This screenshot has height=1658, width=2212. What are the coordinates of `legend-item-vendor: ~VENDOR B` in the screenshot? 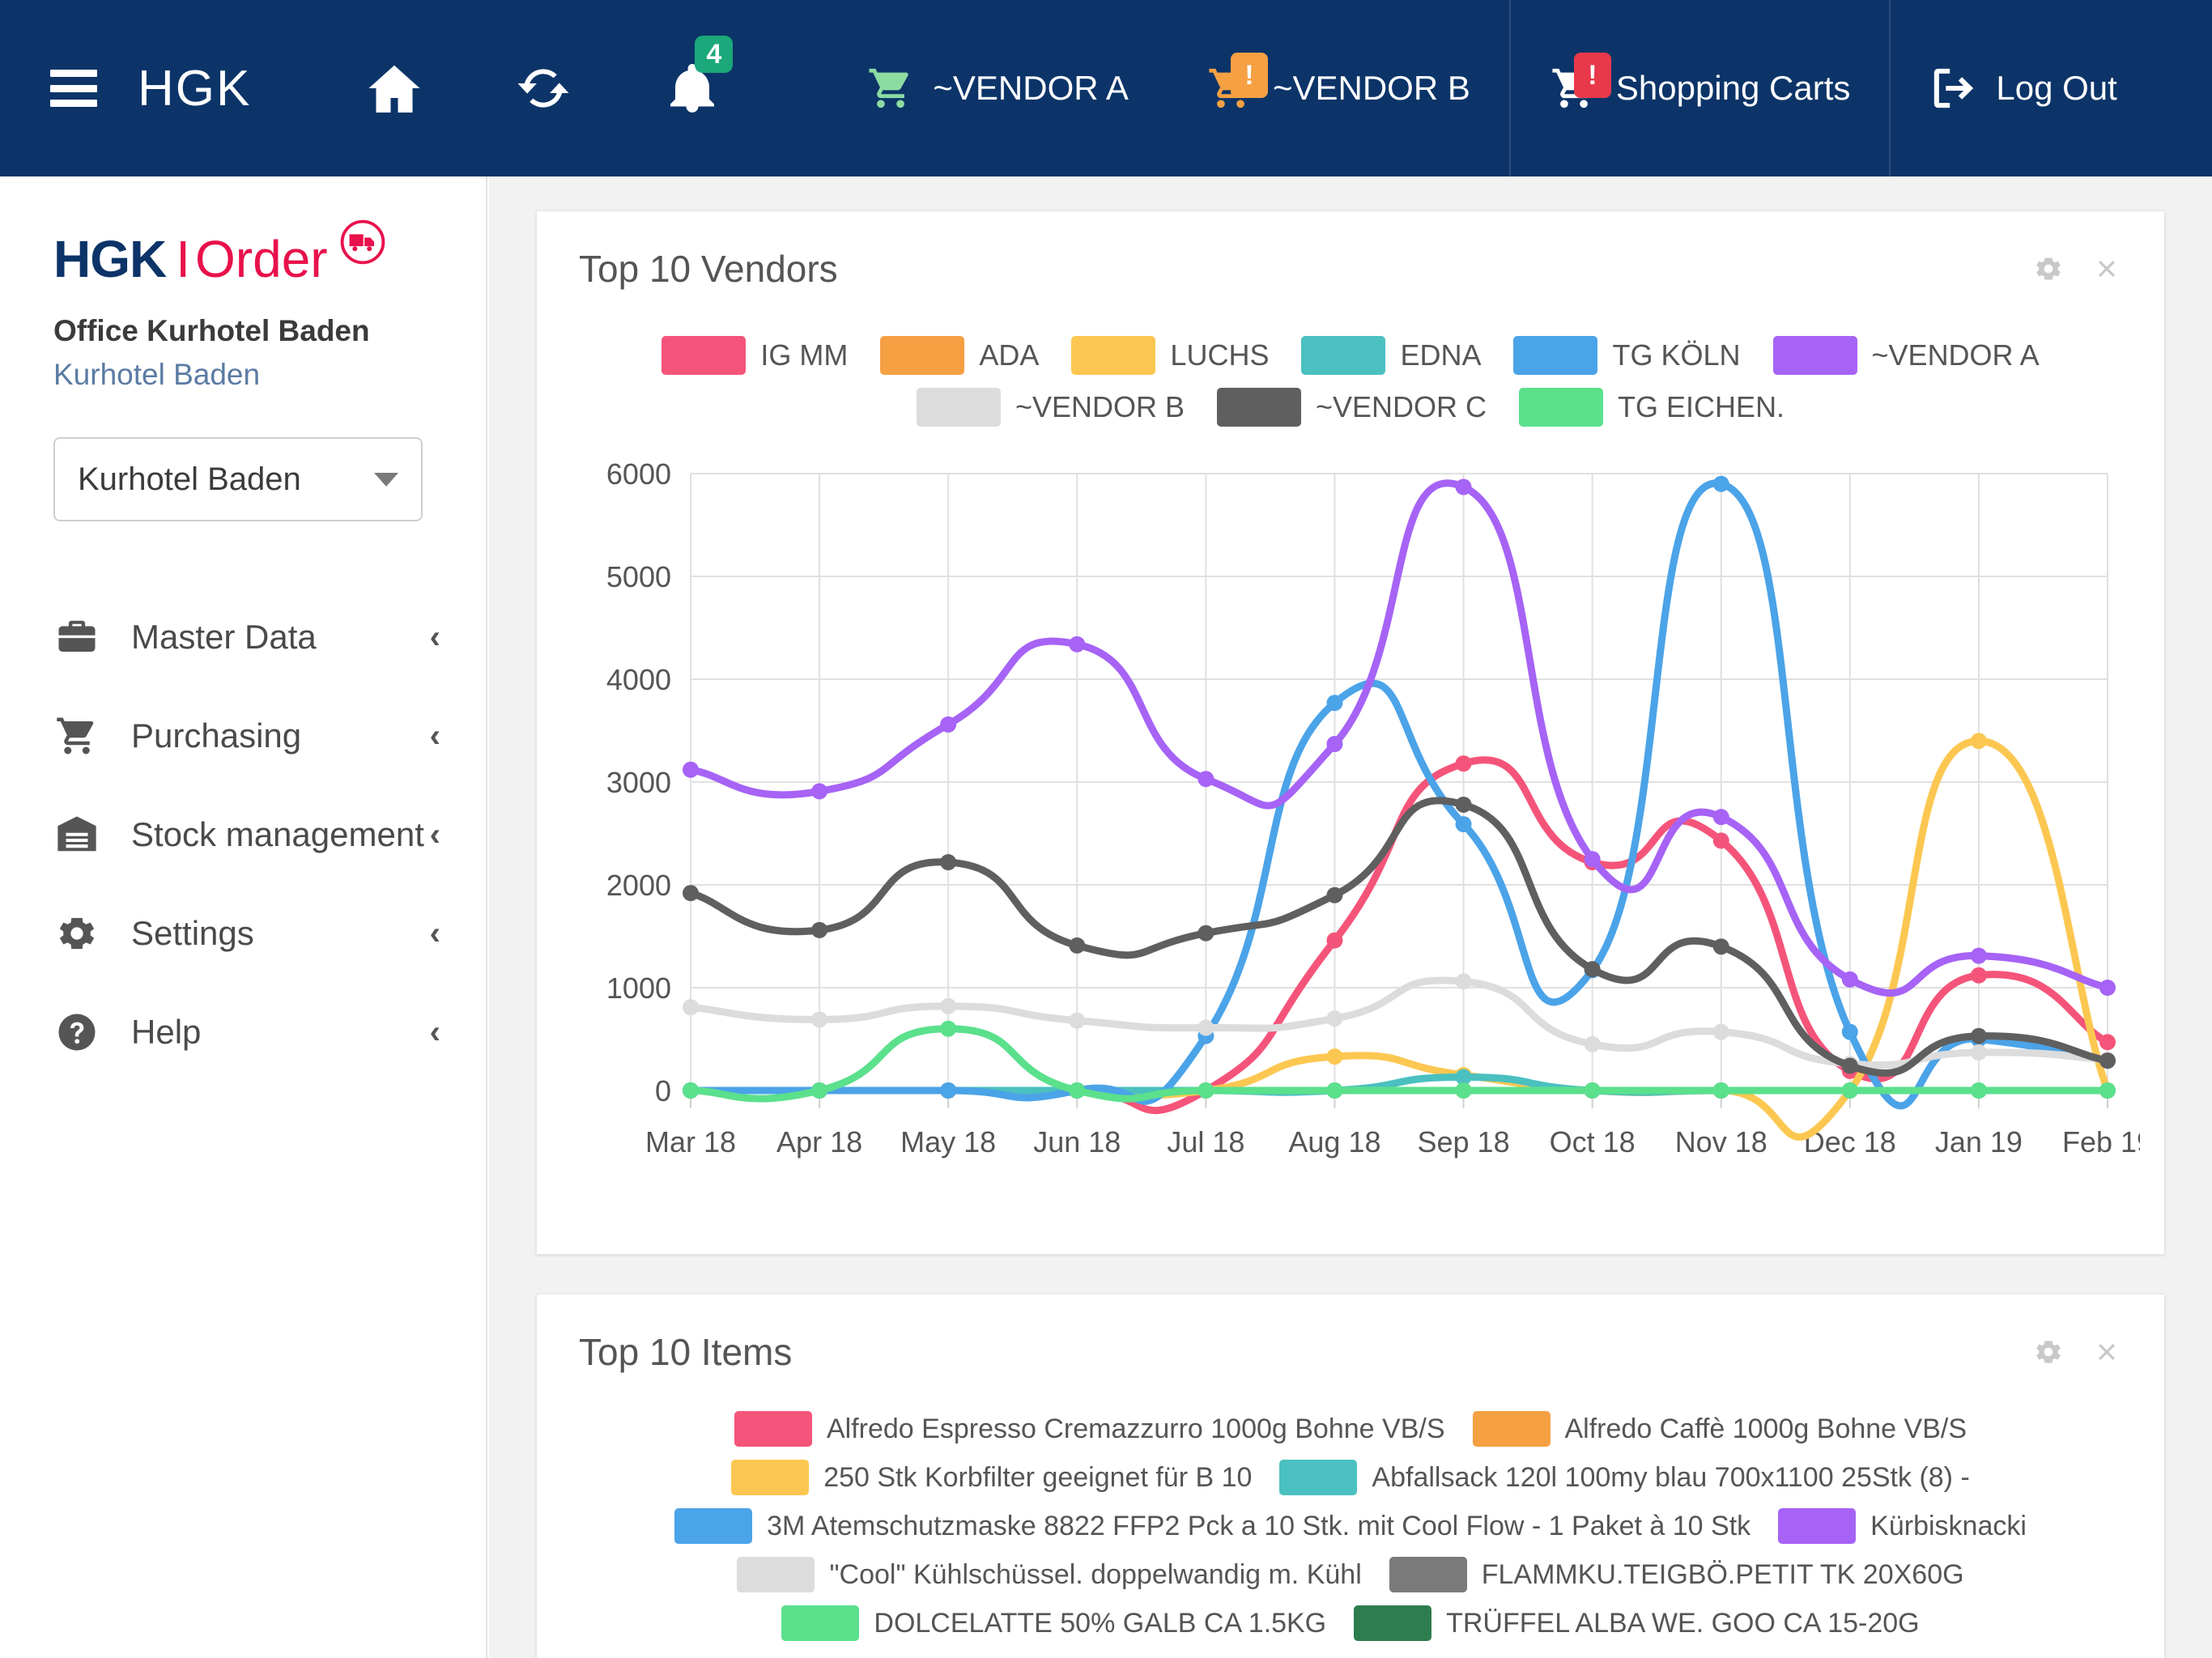 It's located at (1051, 407).